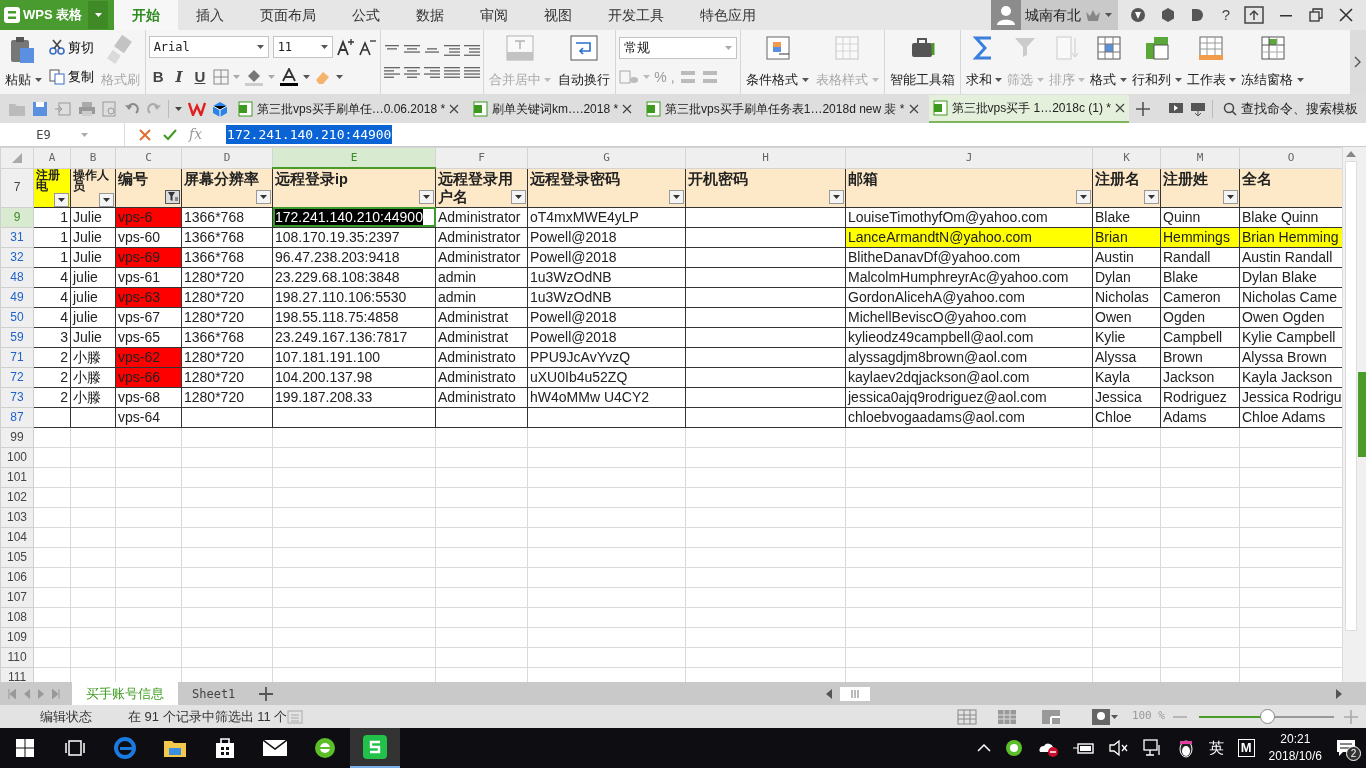 This screenshot has height=768, width=1366. Describe the element at coordinates (1211, 62) in the screenshot. I see `worksheet-button: 工作表` at that location.